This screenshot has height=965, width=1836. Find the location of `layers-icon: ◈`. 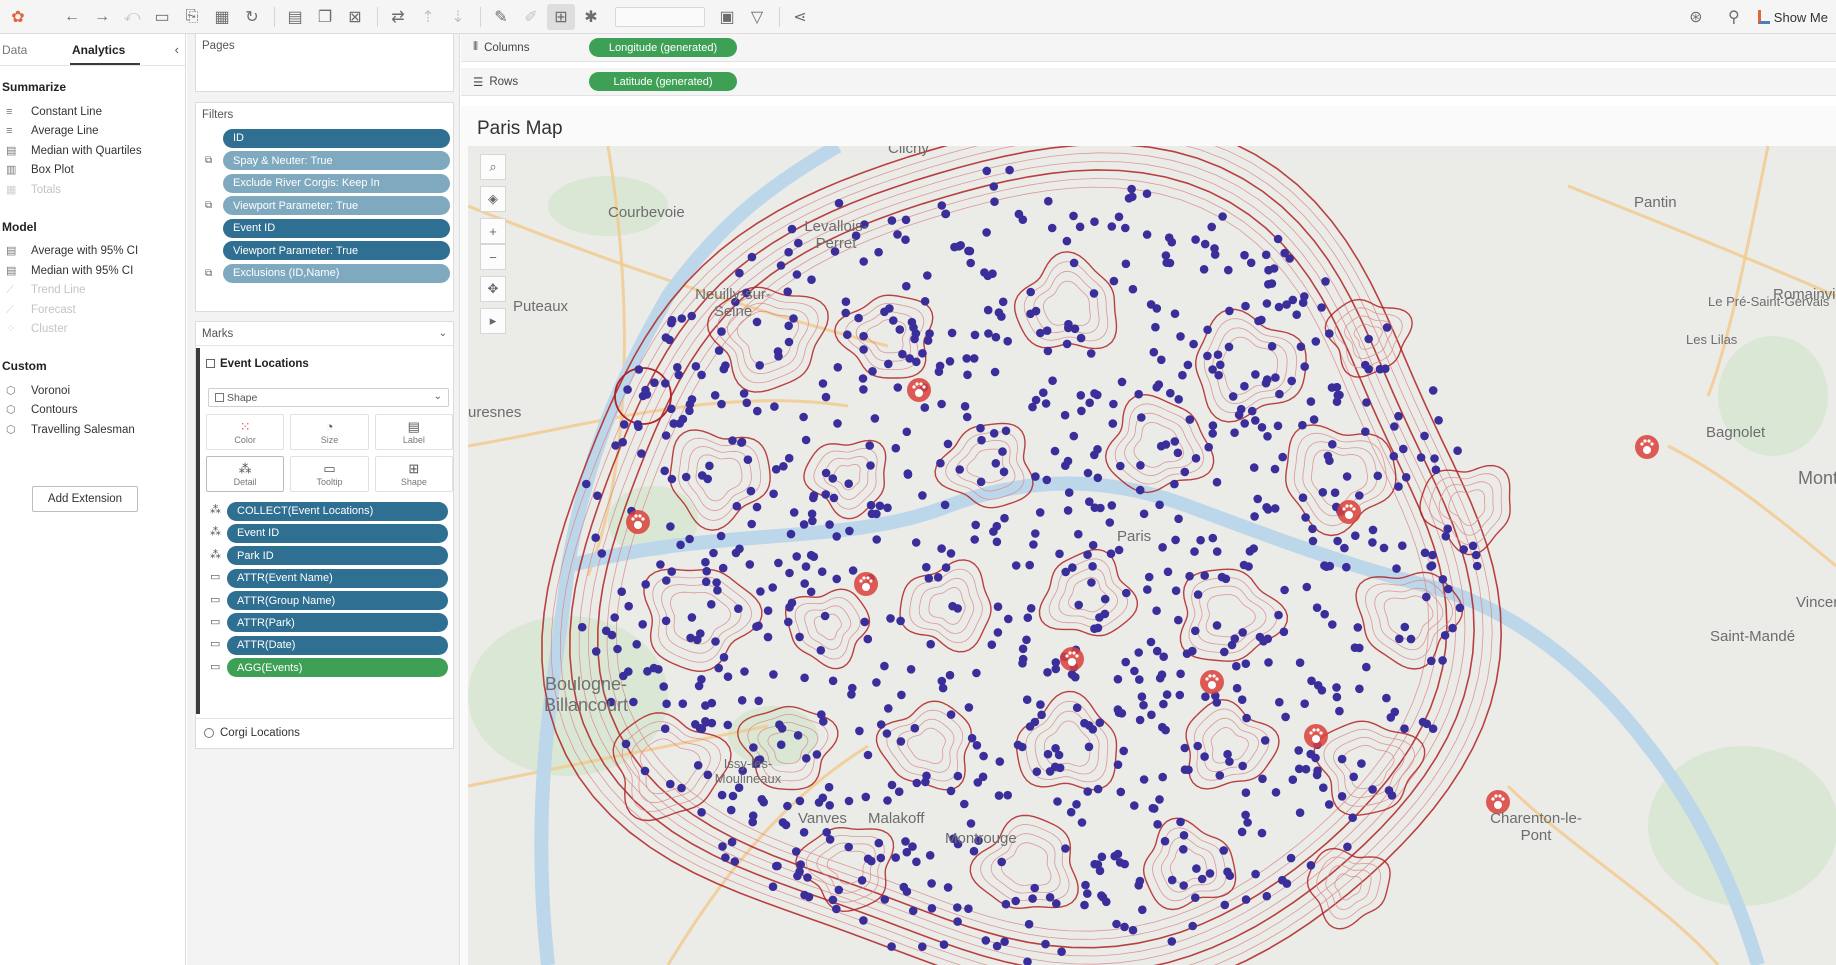

layers-icon: ◈ is located at coordinates (493, 199).